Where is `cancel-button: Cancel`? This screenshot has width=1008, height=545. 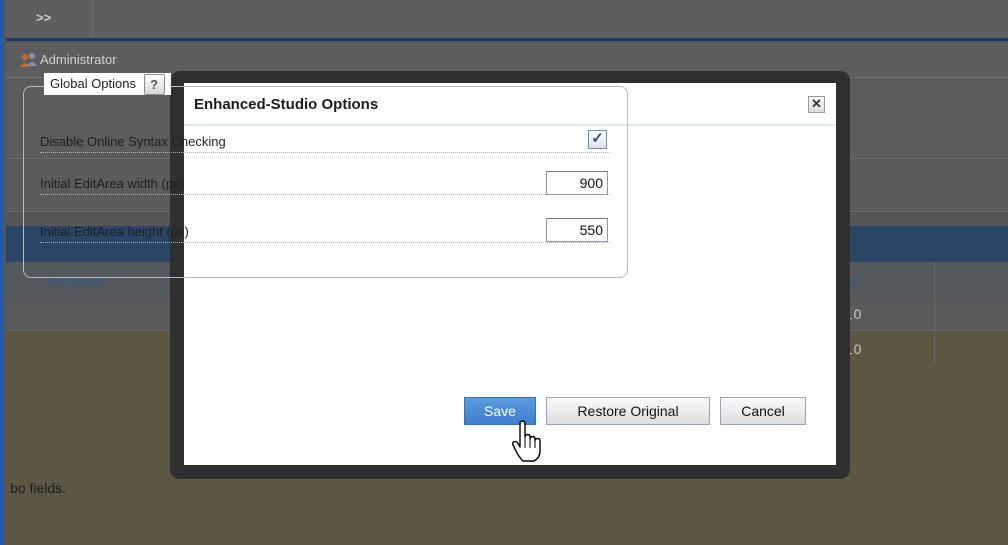 cancel-button: Cancel is located at coordinates (763, 411).